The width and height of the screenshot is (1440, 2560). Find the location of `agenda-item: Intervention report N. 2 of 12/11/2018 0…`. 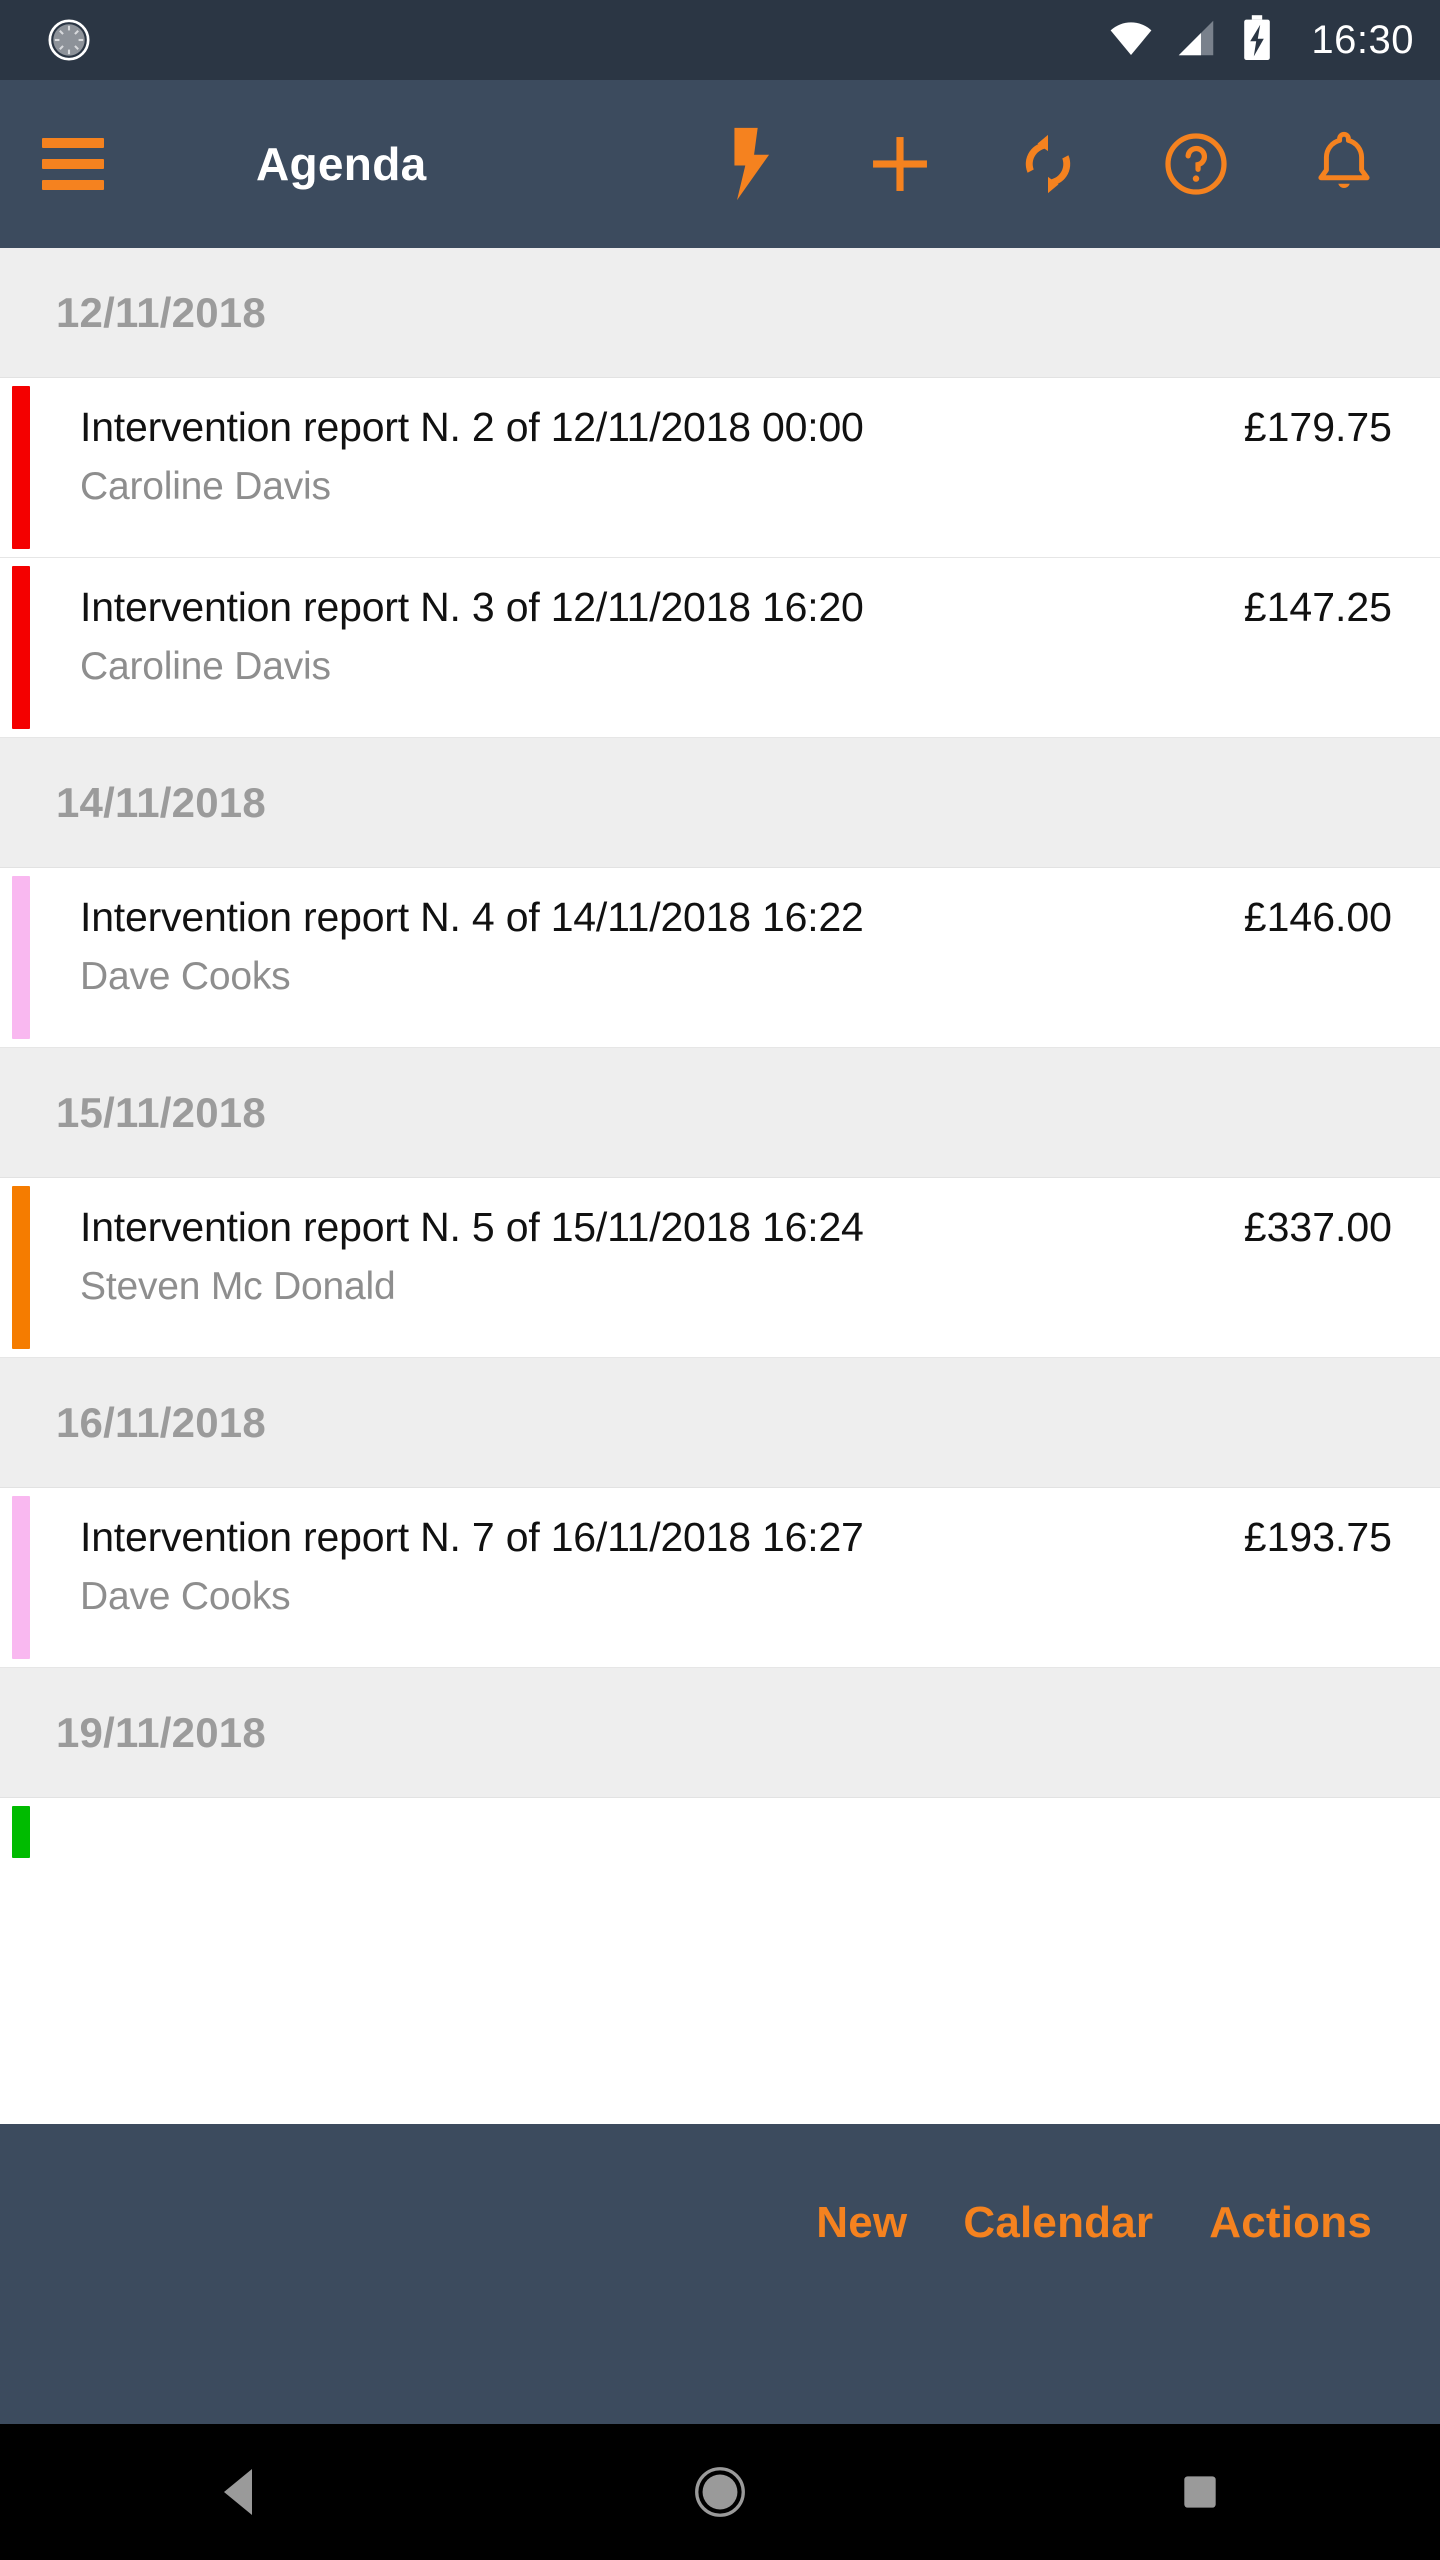

agenda-item: Intervention report N. 2 of 12/11/2018 0… is located at coordinates (720, 468).